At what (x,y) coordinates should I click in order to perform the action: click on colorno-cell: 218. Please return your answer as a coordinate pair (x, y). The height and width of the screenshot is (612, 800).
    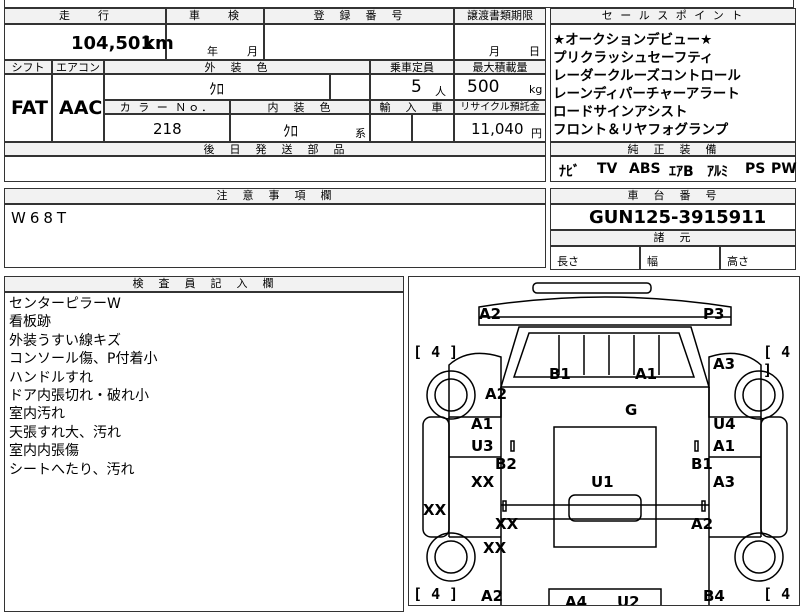
    Looking at the image, I should click on (167, 128).